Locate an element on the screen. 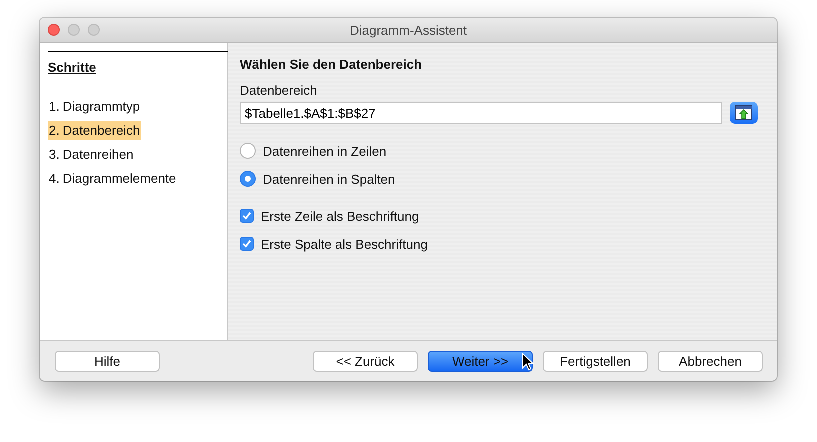 The image size is (817, 442). help-button: Hilfe is located at coordinates (107, 361).